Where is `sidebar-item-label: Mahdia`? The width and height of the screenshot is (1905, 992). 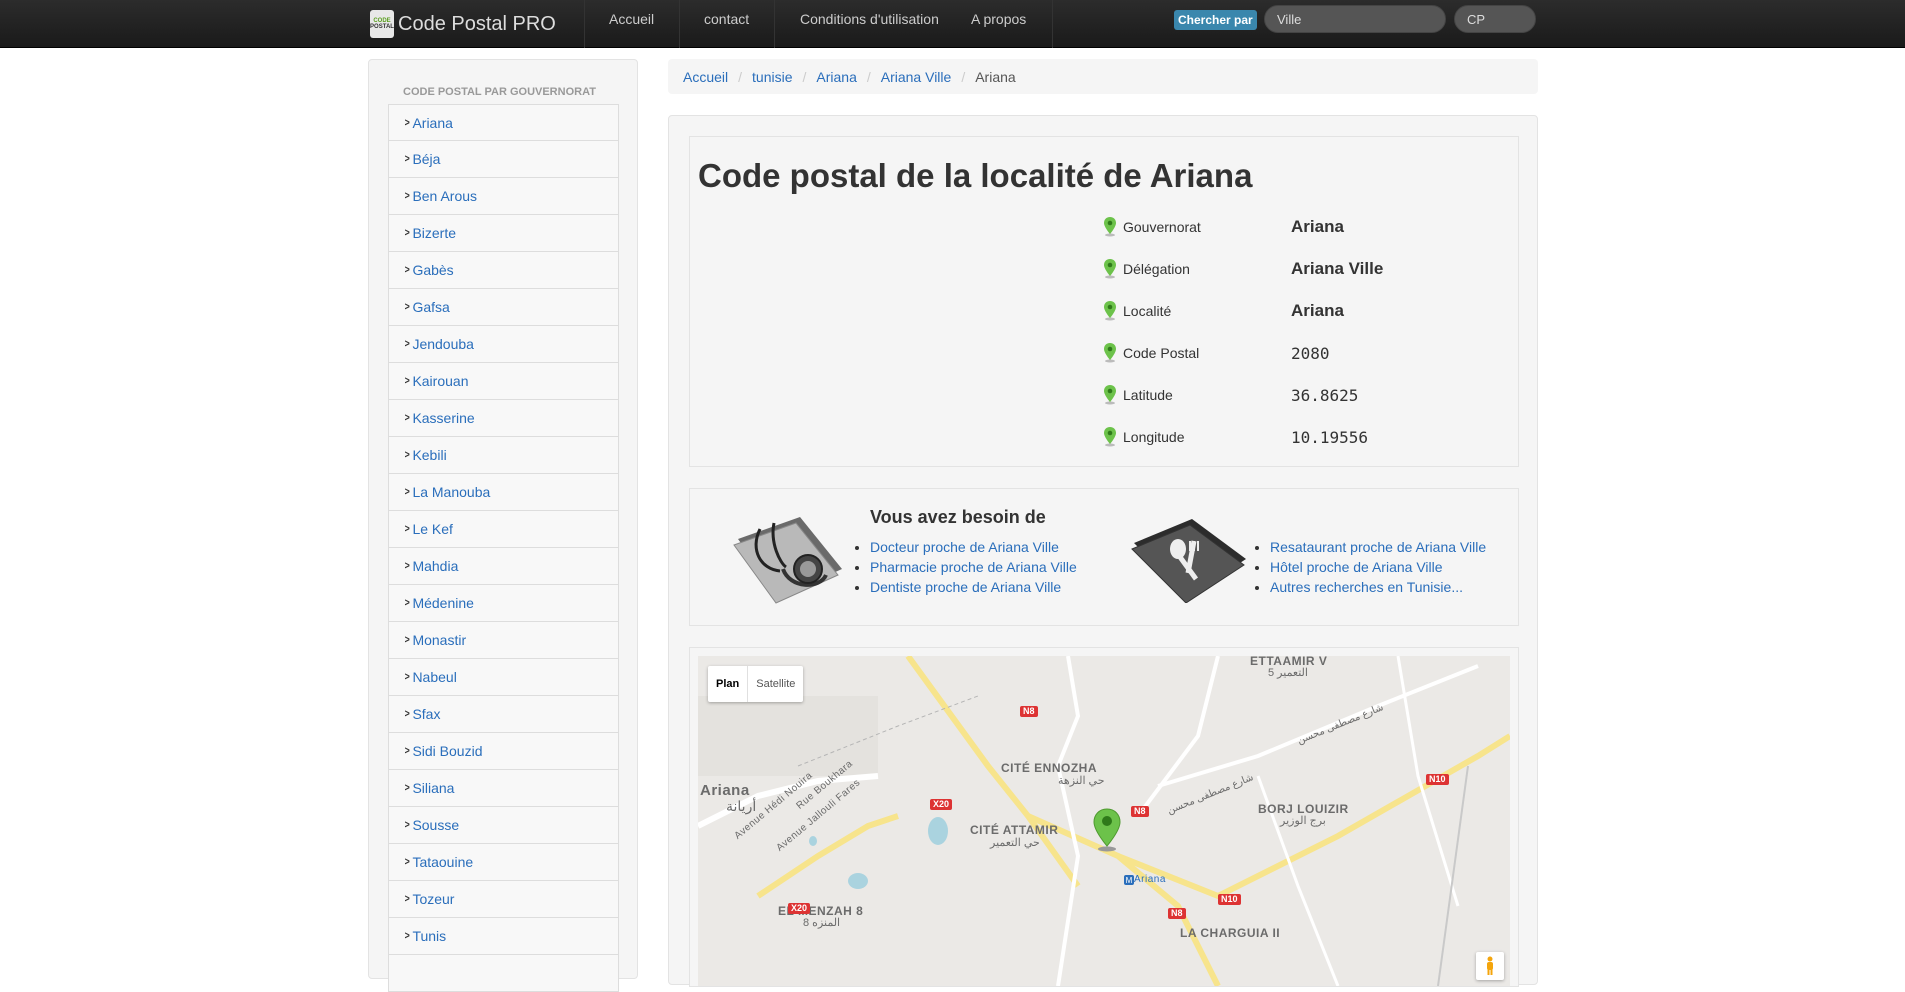 sidebar-item-label: Mahdia is located at coordinates (435, 566).